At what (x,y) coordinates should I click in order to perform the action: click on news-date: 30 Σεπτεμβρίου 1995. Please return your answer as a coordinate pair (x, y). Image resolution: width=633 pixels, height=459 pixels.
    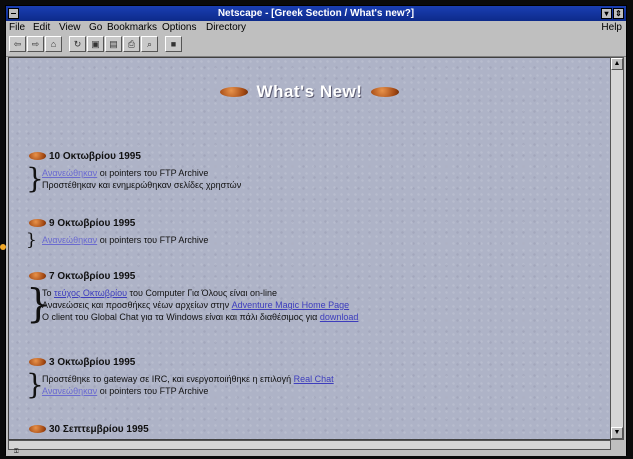
    Looking at the image, I should click on (89, 429).